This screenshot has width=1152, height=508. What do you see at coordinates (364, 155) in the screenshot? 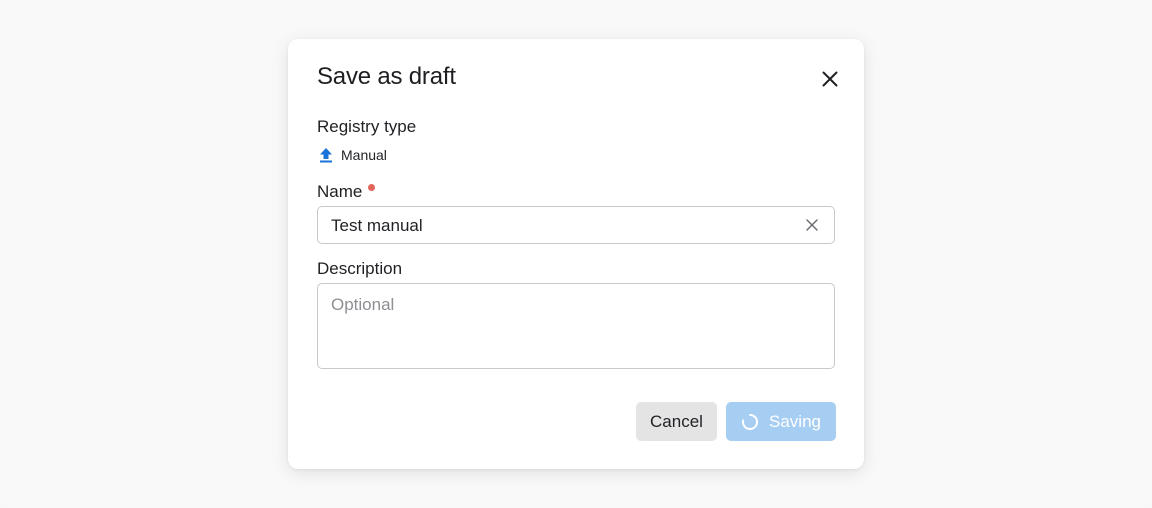
I see `registry-type-text: Manual` at bounding box center [364, 155].